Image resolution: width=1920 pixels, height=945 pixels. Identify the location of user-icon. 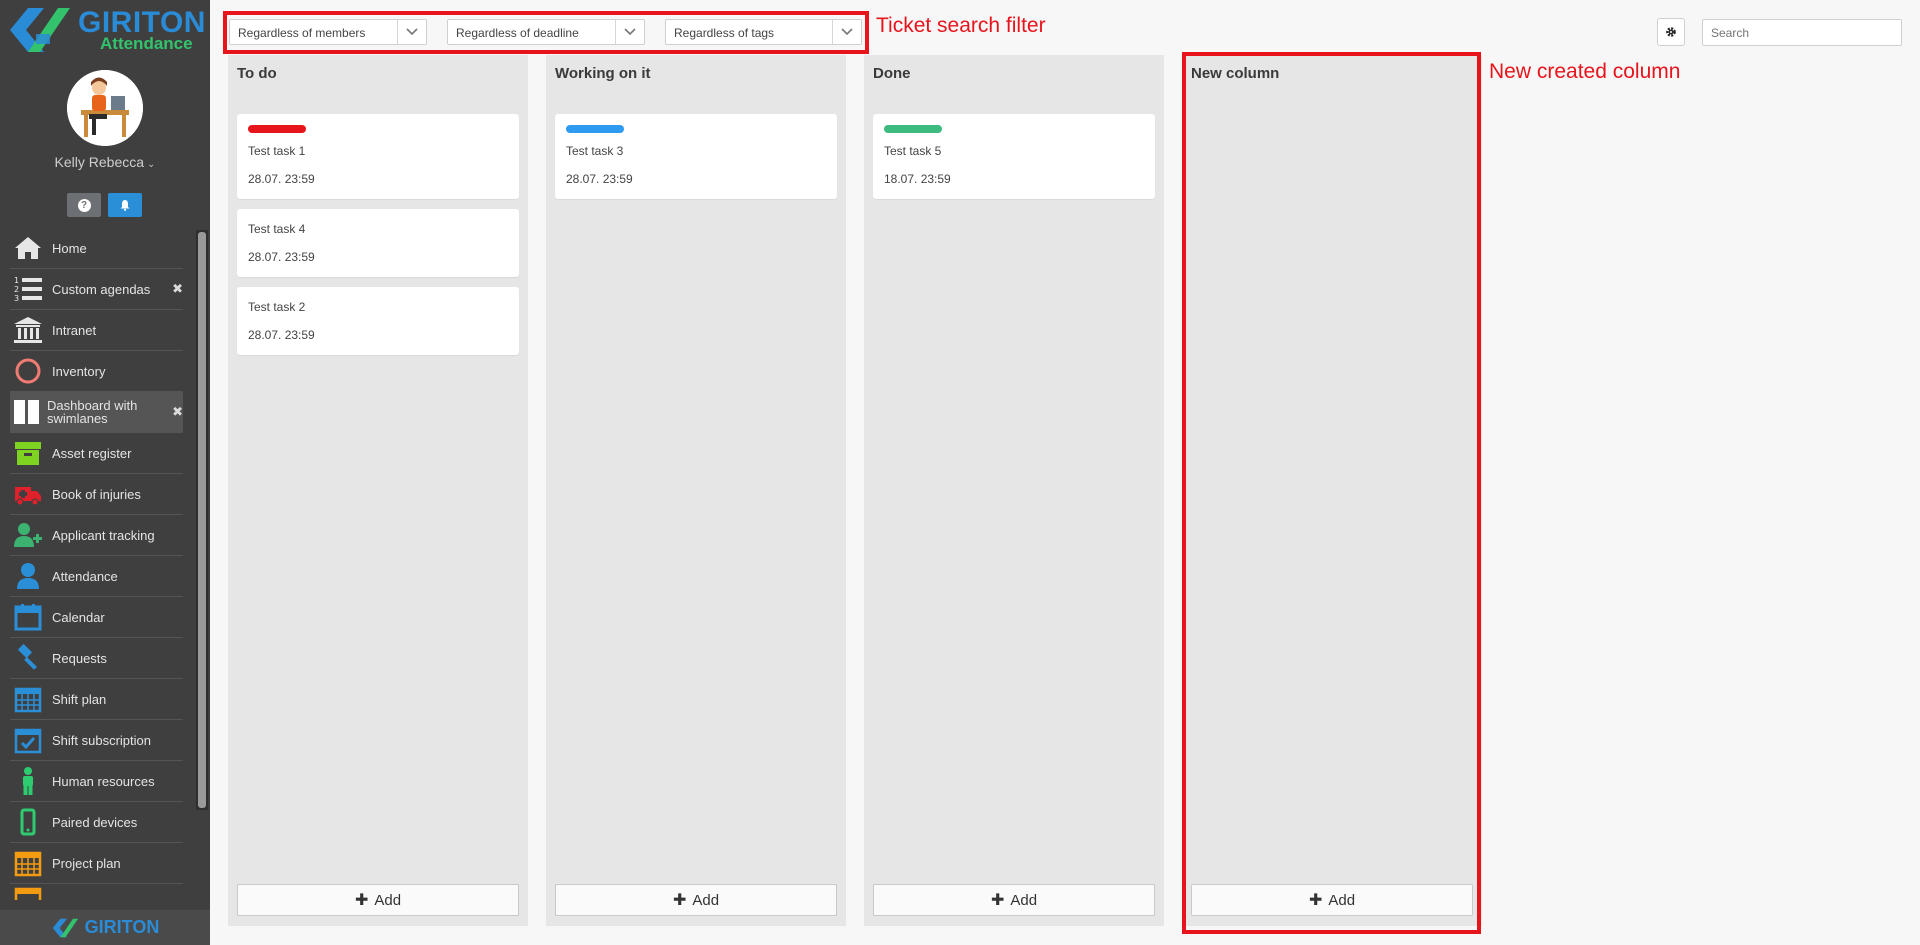
(28, 576).